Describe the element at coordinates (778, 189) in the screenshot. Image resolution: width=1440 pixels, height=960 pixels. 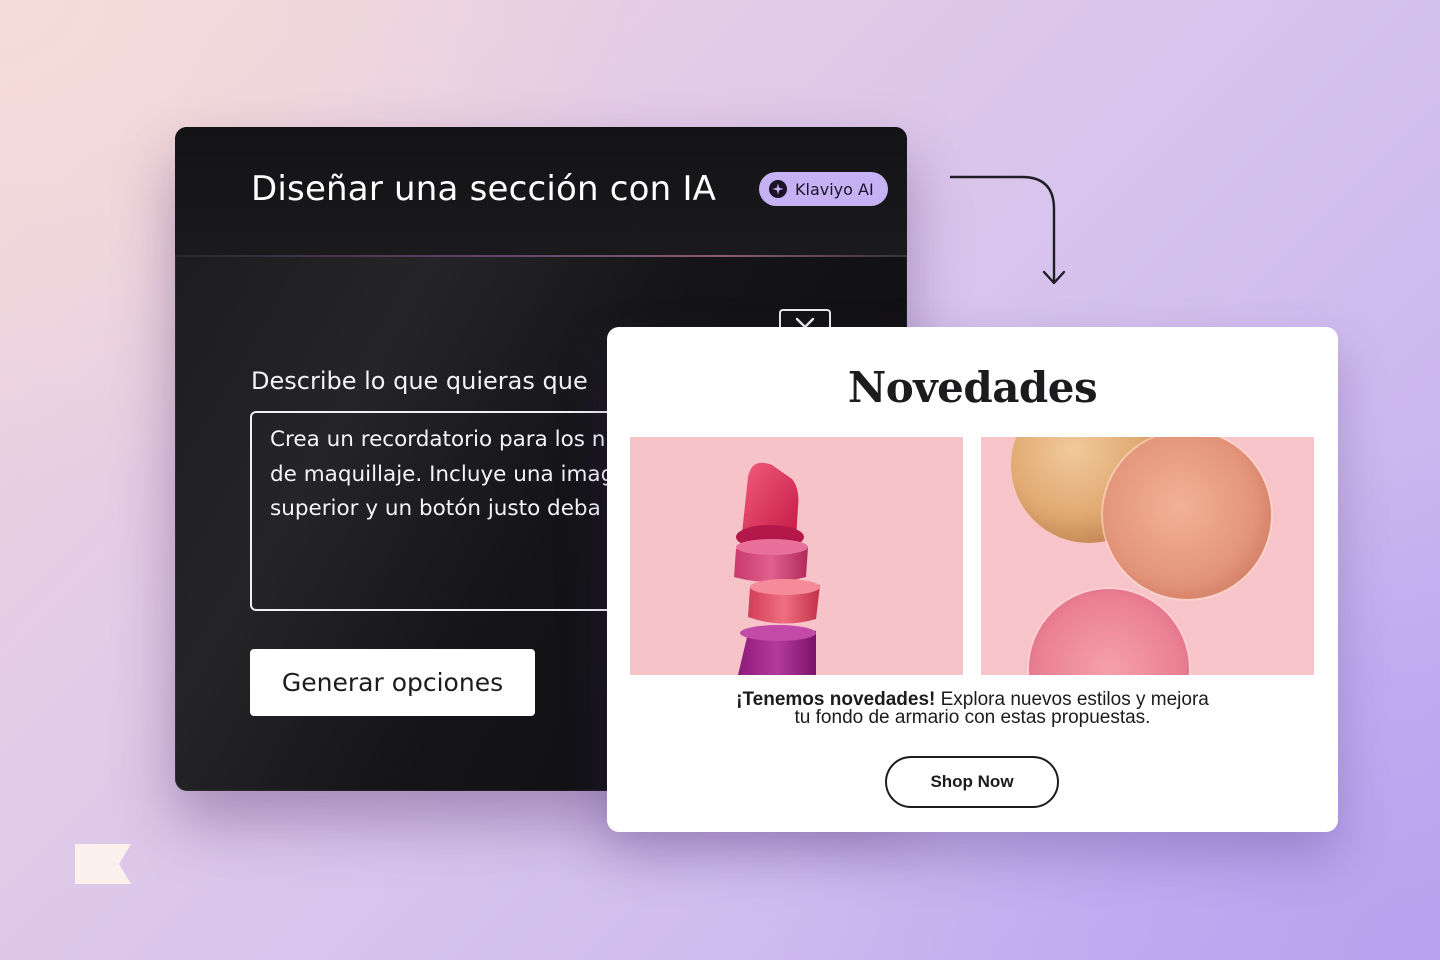
I see `sparkle-icon` at that location.